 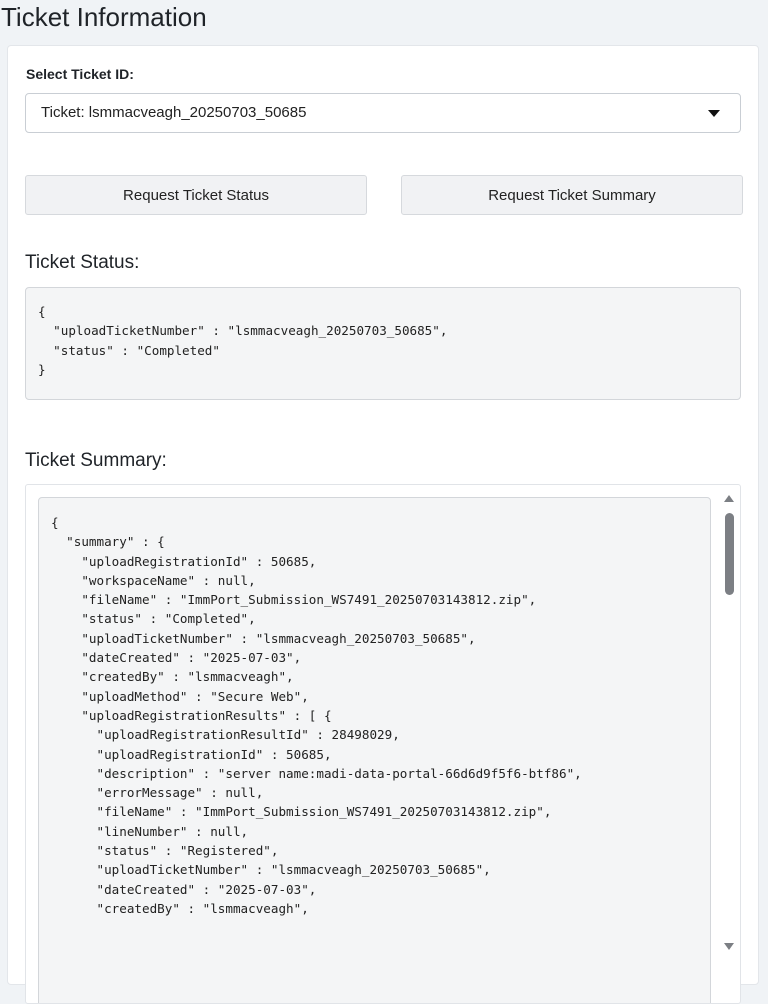 What do you see at coordinates (729, 498) in the screenshot?
I see `scroll-up-arrow-icon` at bounding box center [729, 498].